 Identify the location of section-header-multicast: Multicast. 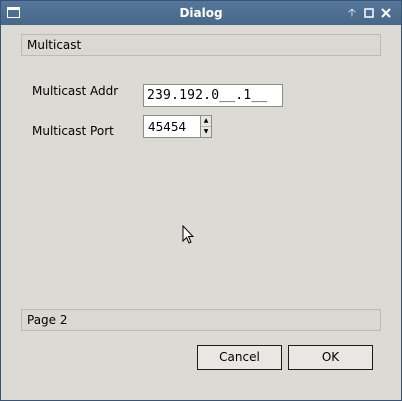
(201, 45).